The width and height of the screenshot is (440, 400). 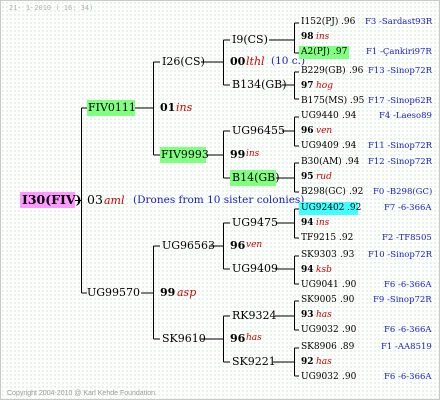 What do you see at coordinates (324, 270) in the screenshot?
I see `gen4-mating: ksb` at bounding box center [324, 270].